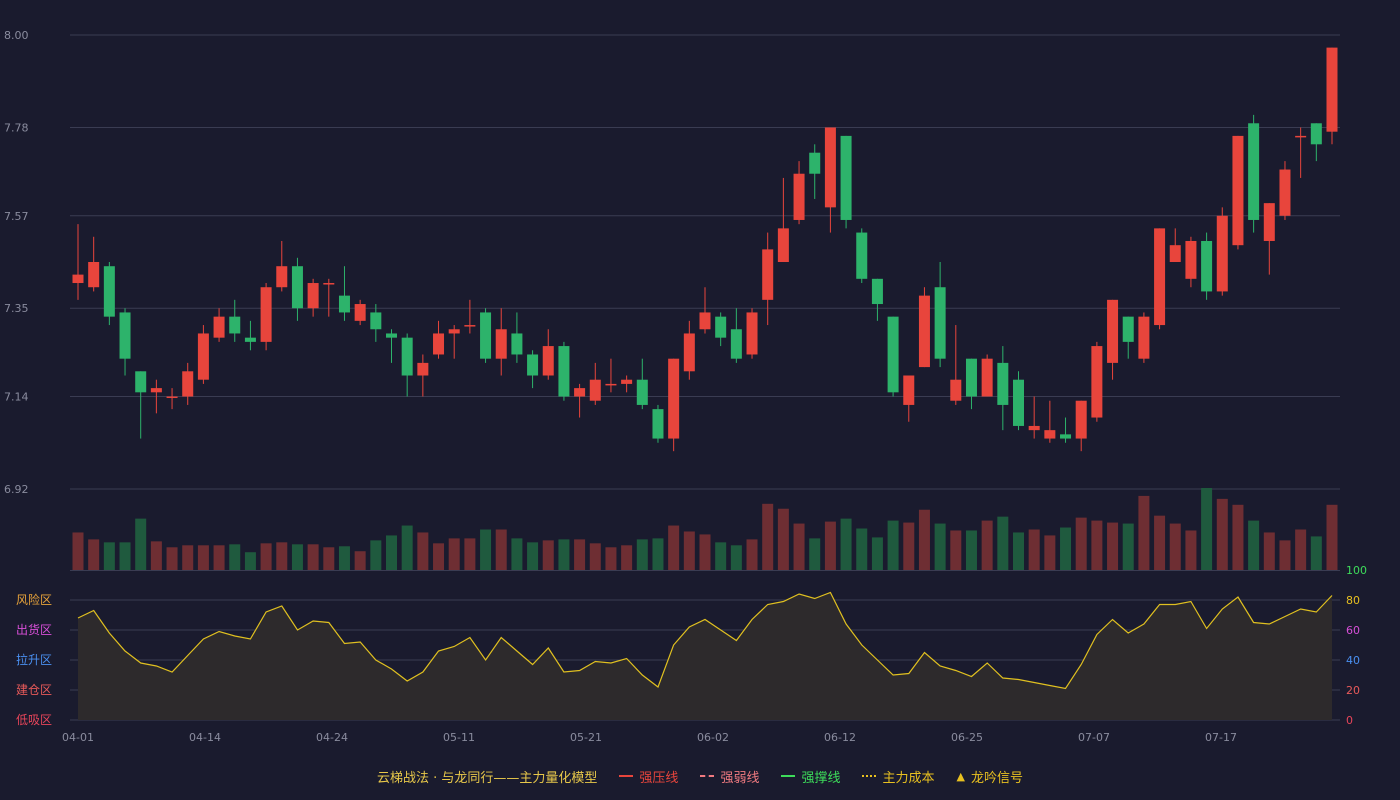 This screenshot has height=800, width=1400. What do you see at coordinates (705, 655) in the screenshot?
I see `indicator-layer` at bounding box center [705, 655].